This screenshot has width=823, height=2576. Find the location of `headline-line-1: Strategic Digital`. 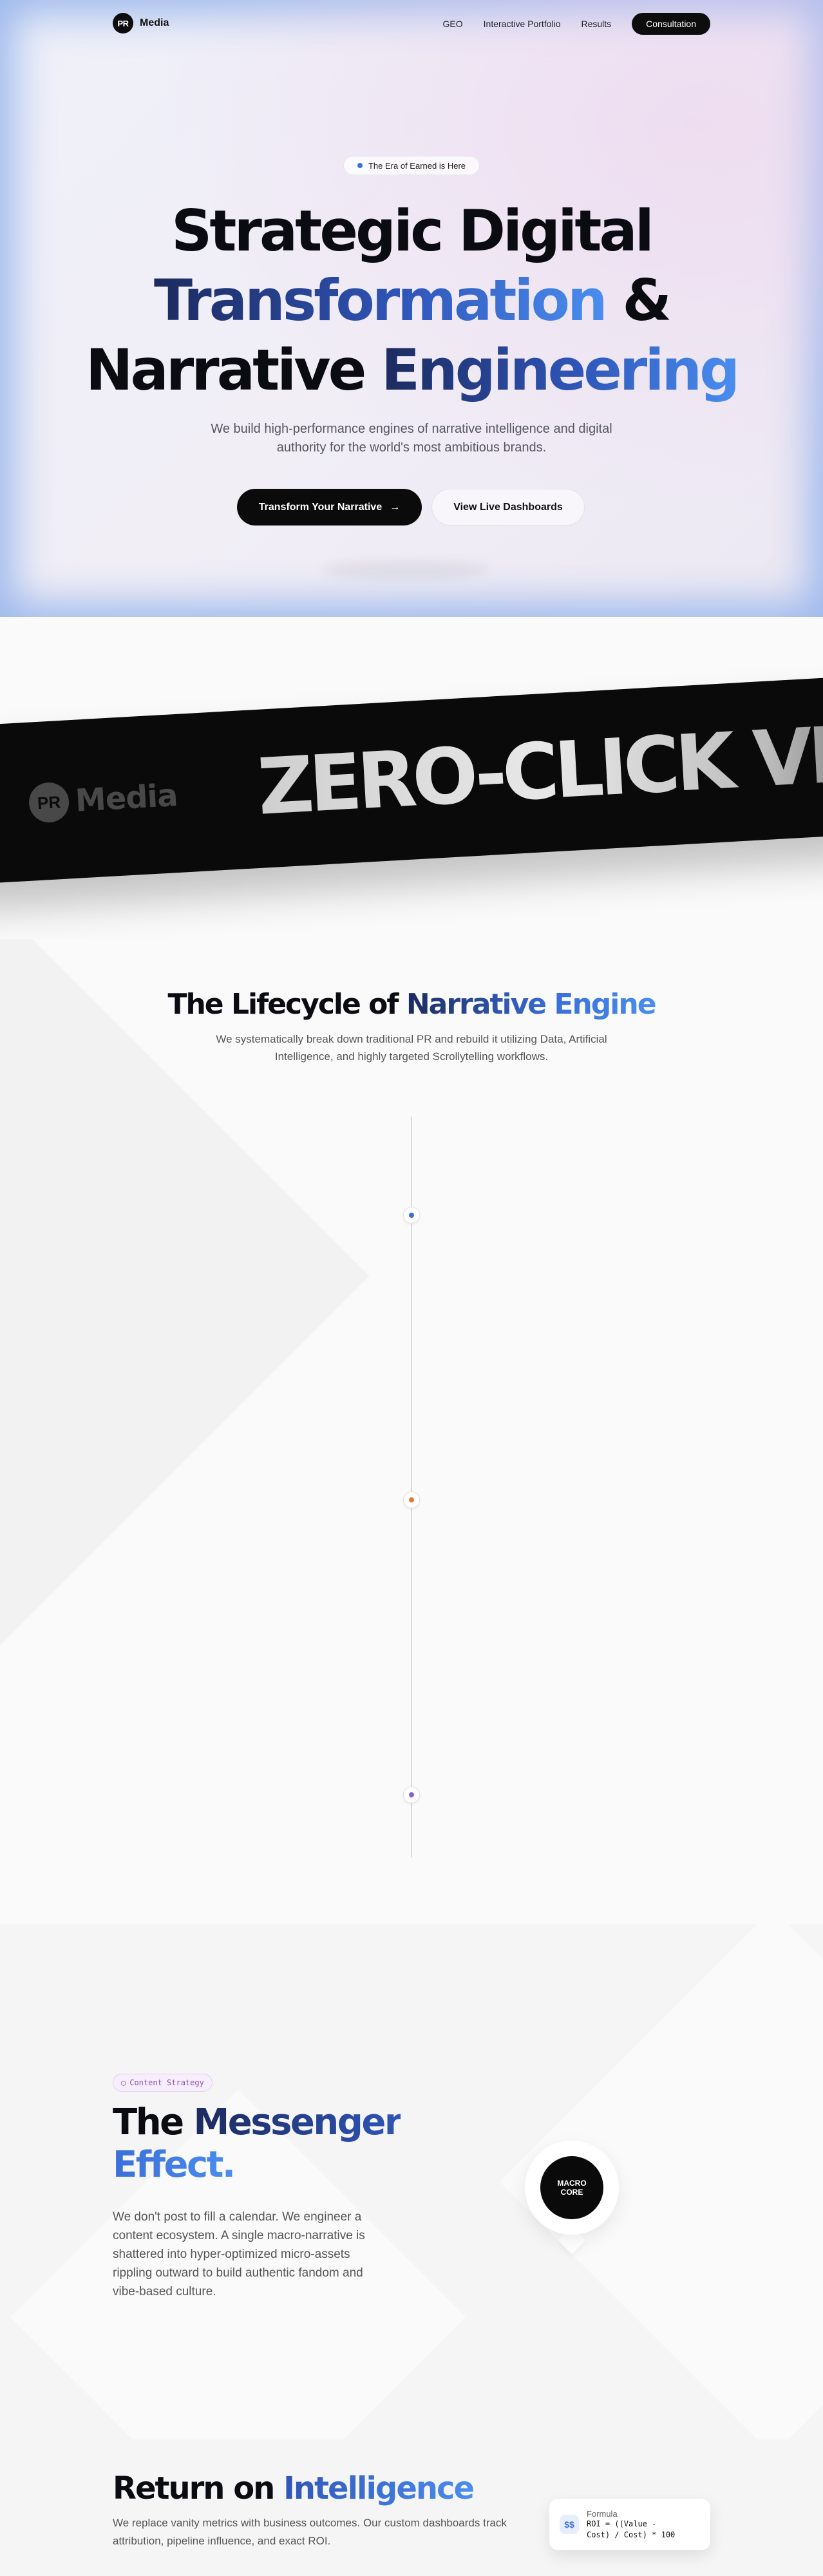

headline-line-1: Strategic Digital is located at coordinates (412, 231).